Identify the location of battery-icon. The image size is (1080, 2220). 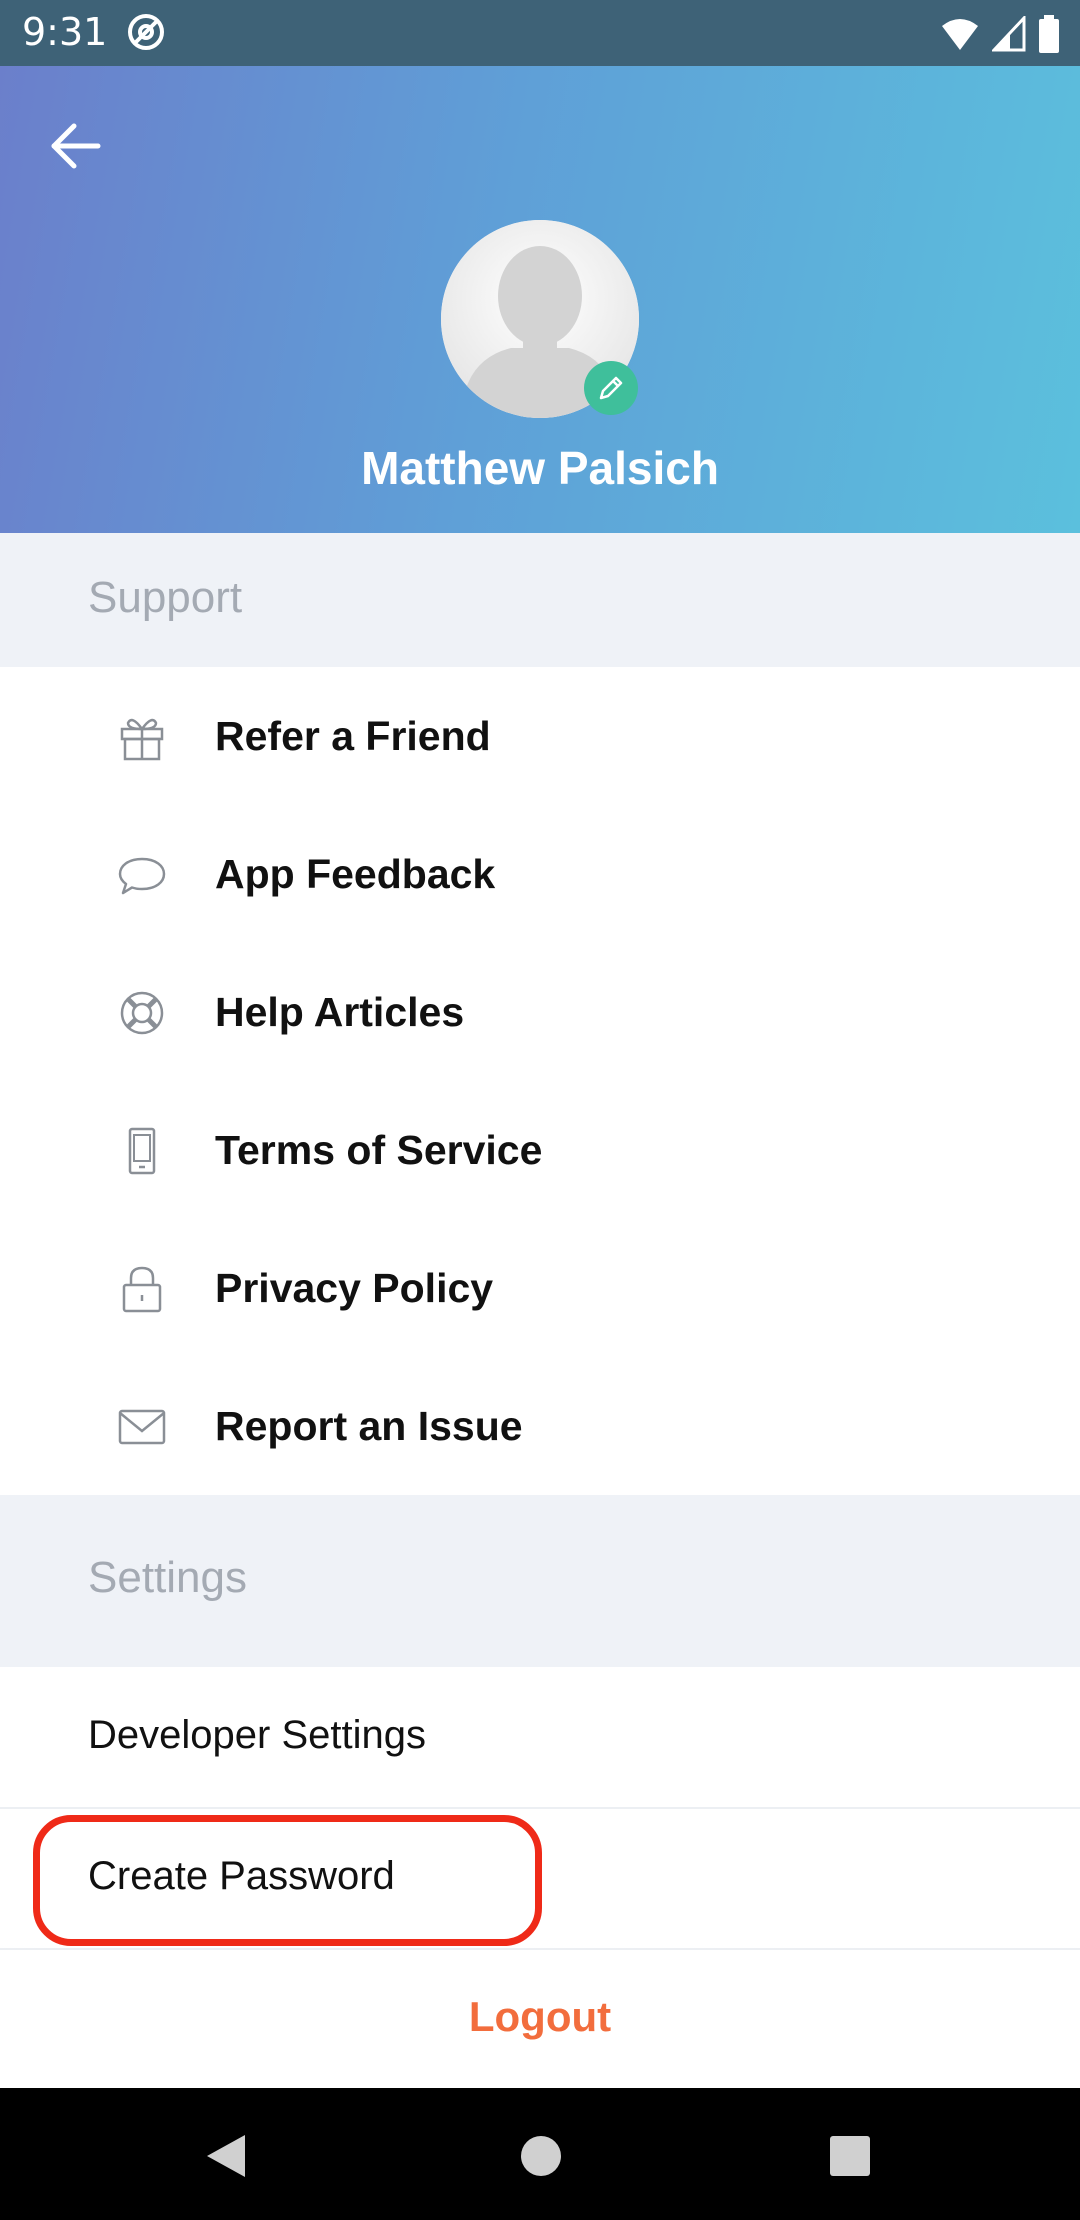
(1049, 34).